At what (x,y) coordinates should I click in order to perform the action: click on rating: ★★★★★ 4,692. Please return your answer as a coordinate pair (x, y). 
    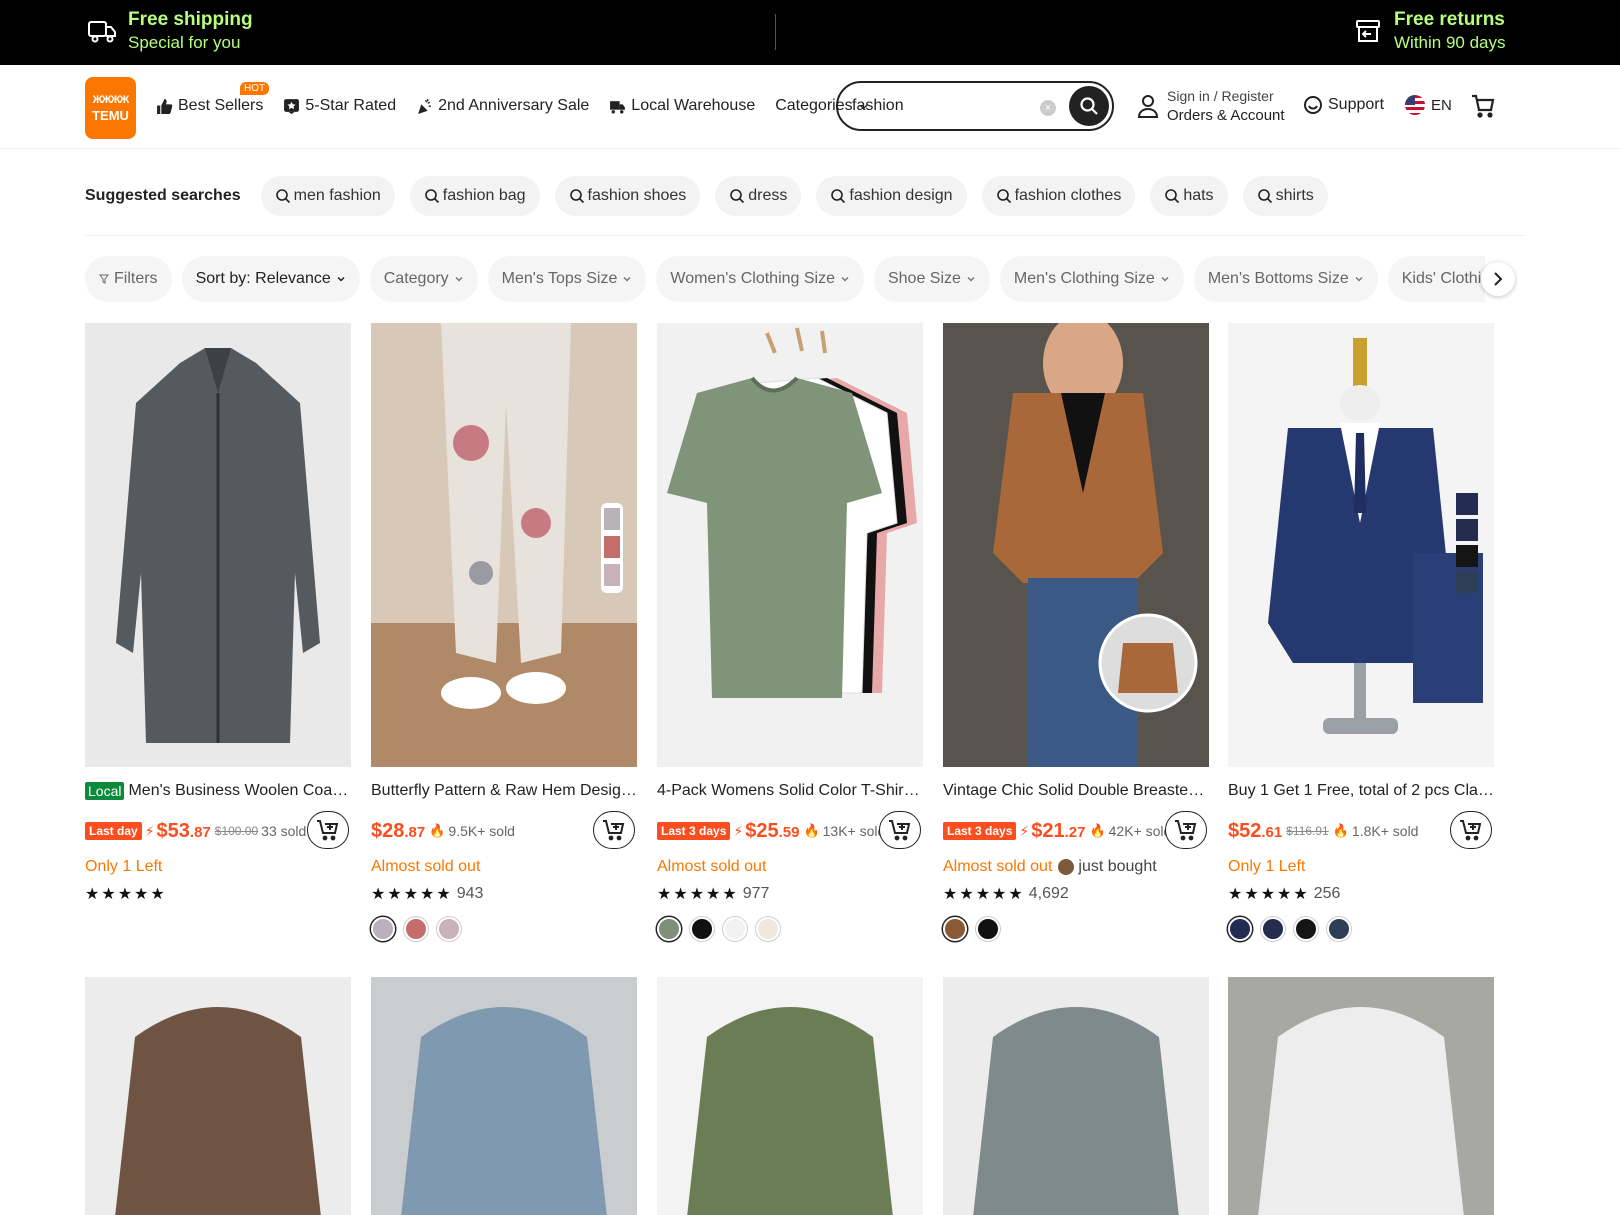
    Looking at the image, I should click on (1076, 894).